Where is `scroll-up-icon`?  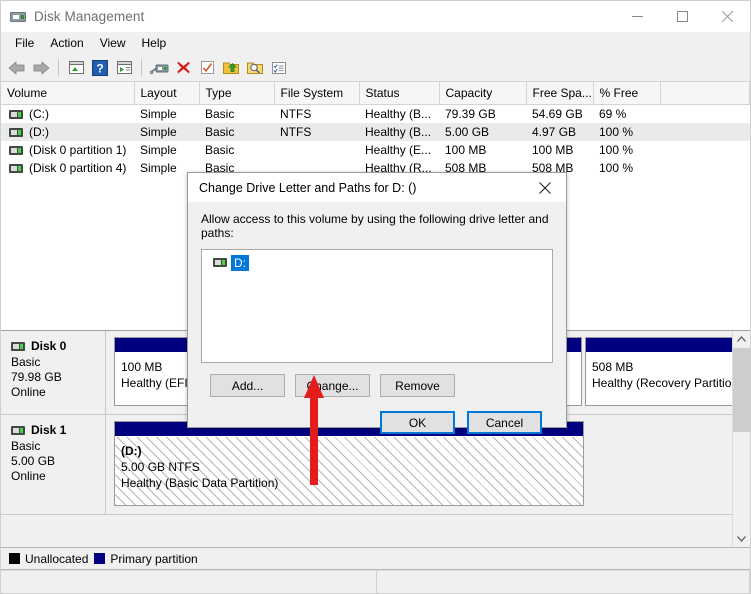 scroll-up-icon is located at coordinates (741, 339).